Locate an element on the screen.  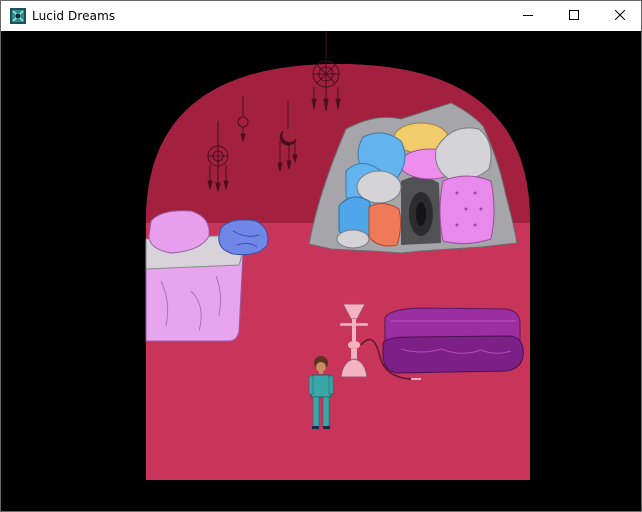
app-icon is located at coordinates (18, 16).